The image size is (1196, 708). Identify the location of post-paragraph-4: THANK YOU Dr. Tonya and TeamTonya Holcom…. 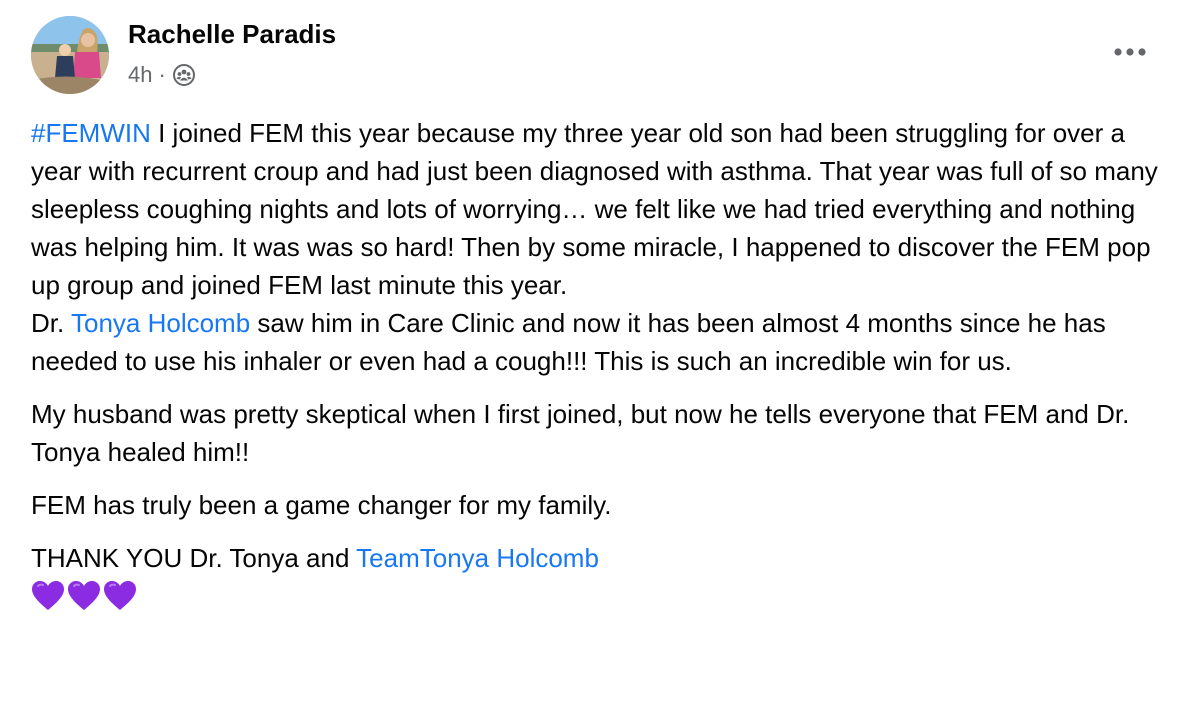
(601, 558).